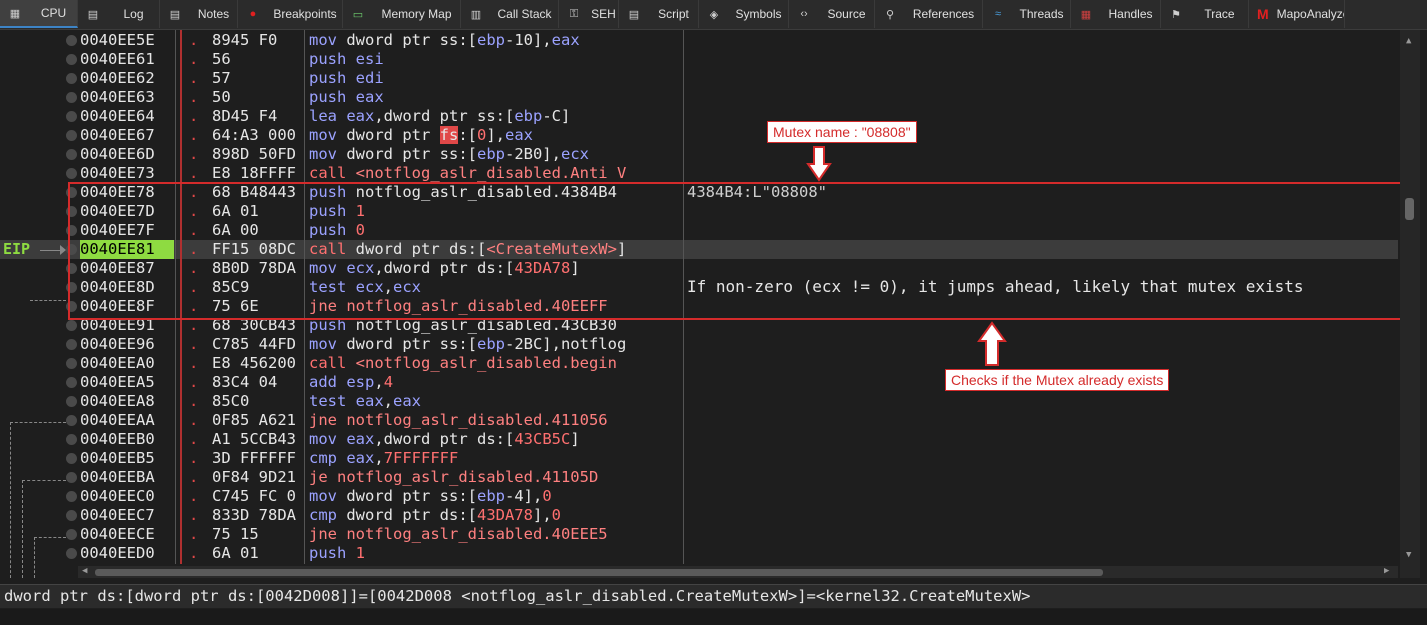 The height and width of the screenshot is (625, 1427). I want to click on instruction: push edi, so click(496, 78).